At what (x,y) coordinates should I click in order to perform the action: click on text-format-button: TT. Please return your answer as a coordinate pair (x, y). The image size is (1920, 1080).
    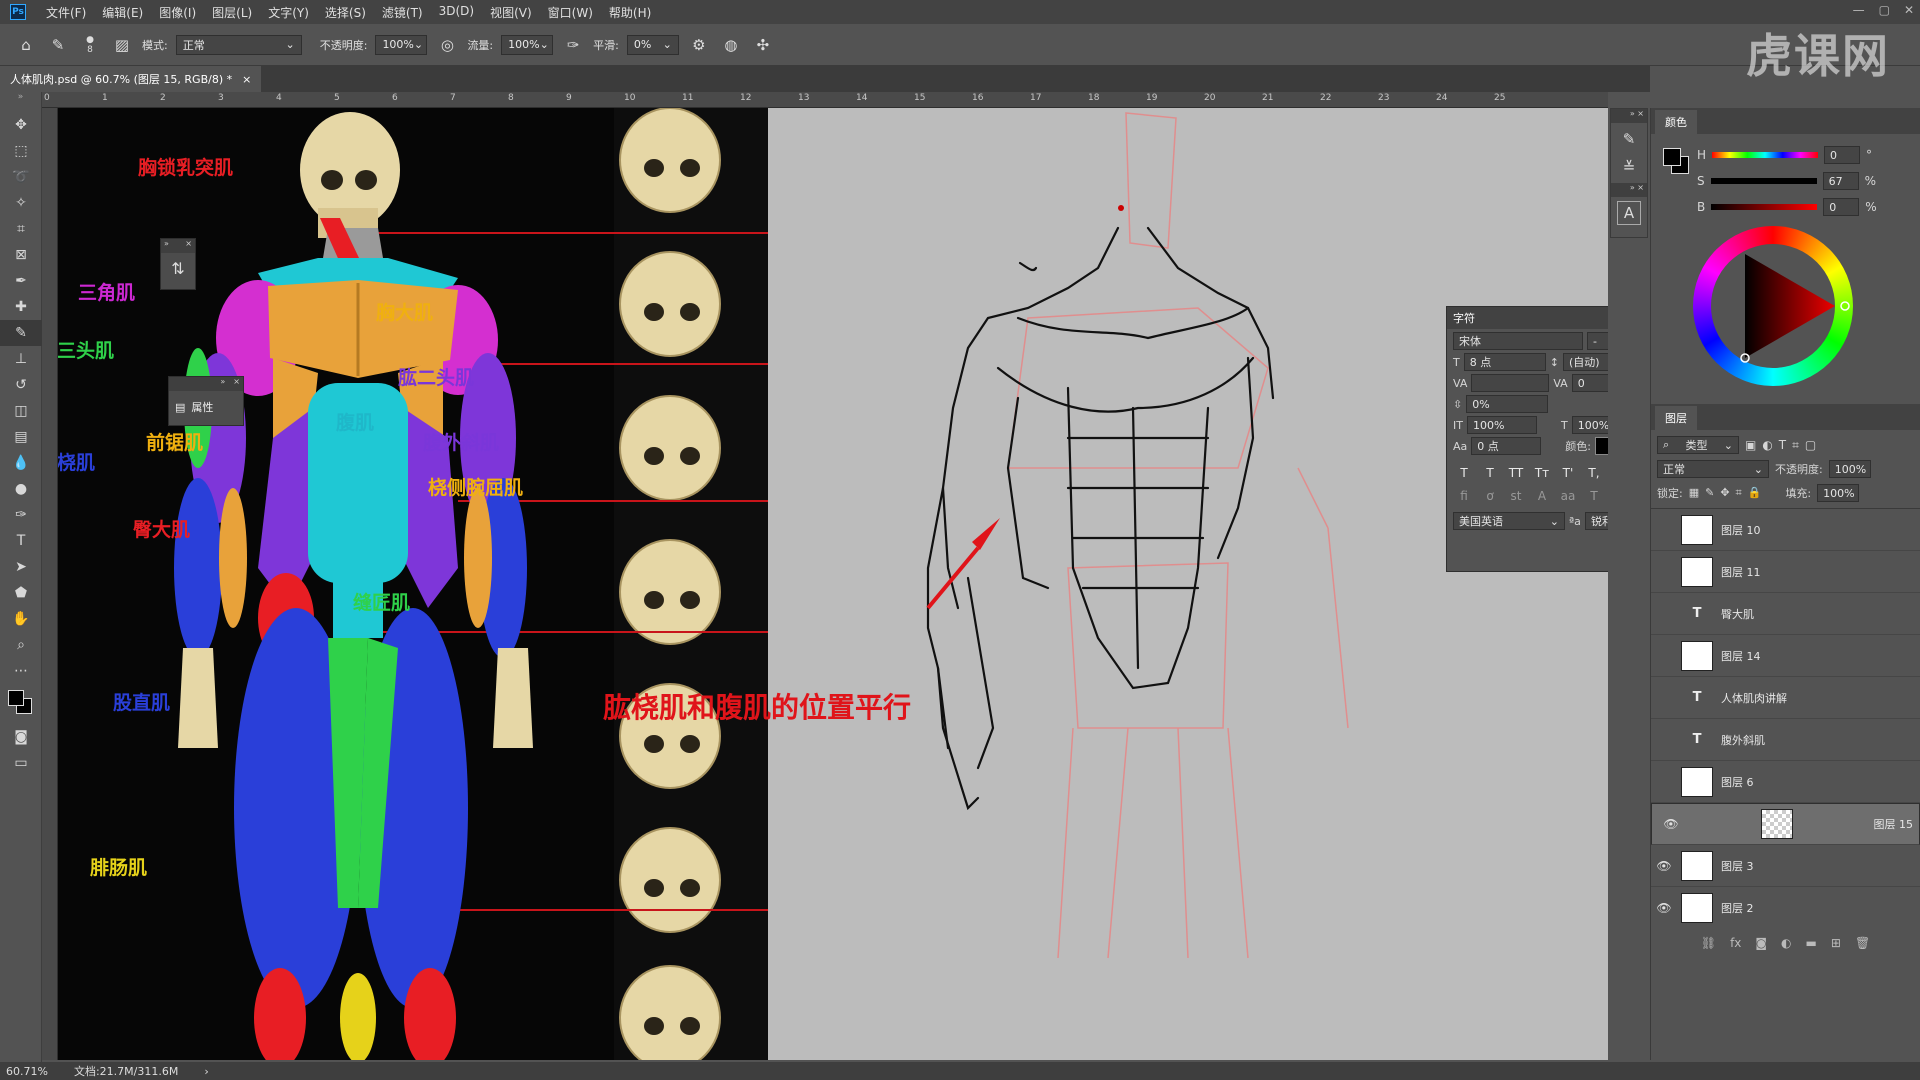
    Looking at the image, I should click on (1516, 473).